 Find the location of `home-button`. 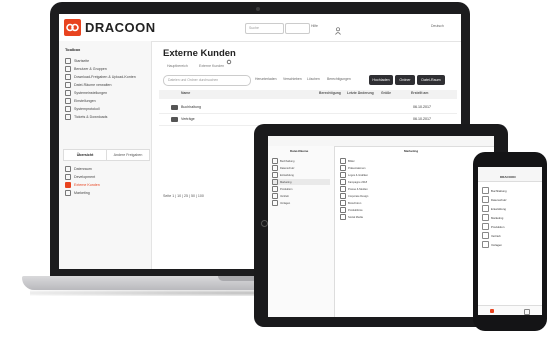

home-button is located at coordinates (264, 223).